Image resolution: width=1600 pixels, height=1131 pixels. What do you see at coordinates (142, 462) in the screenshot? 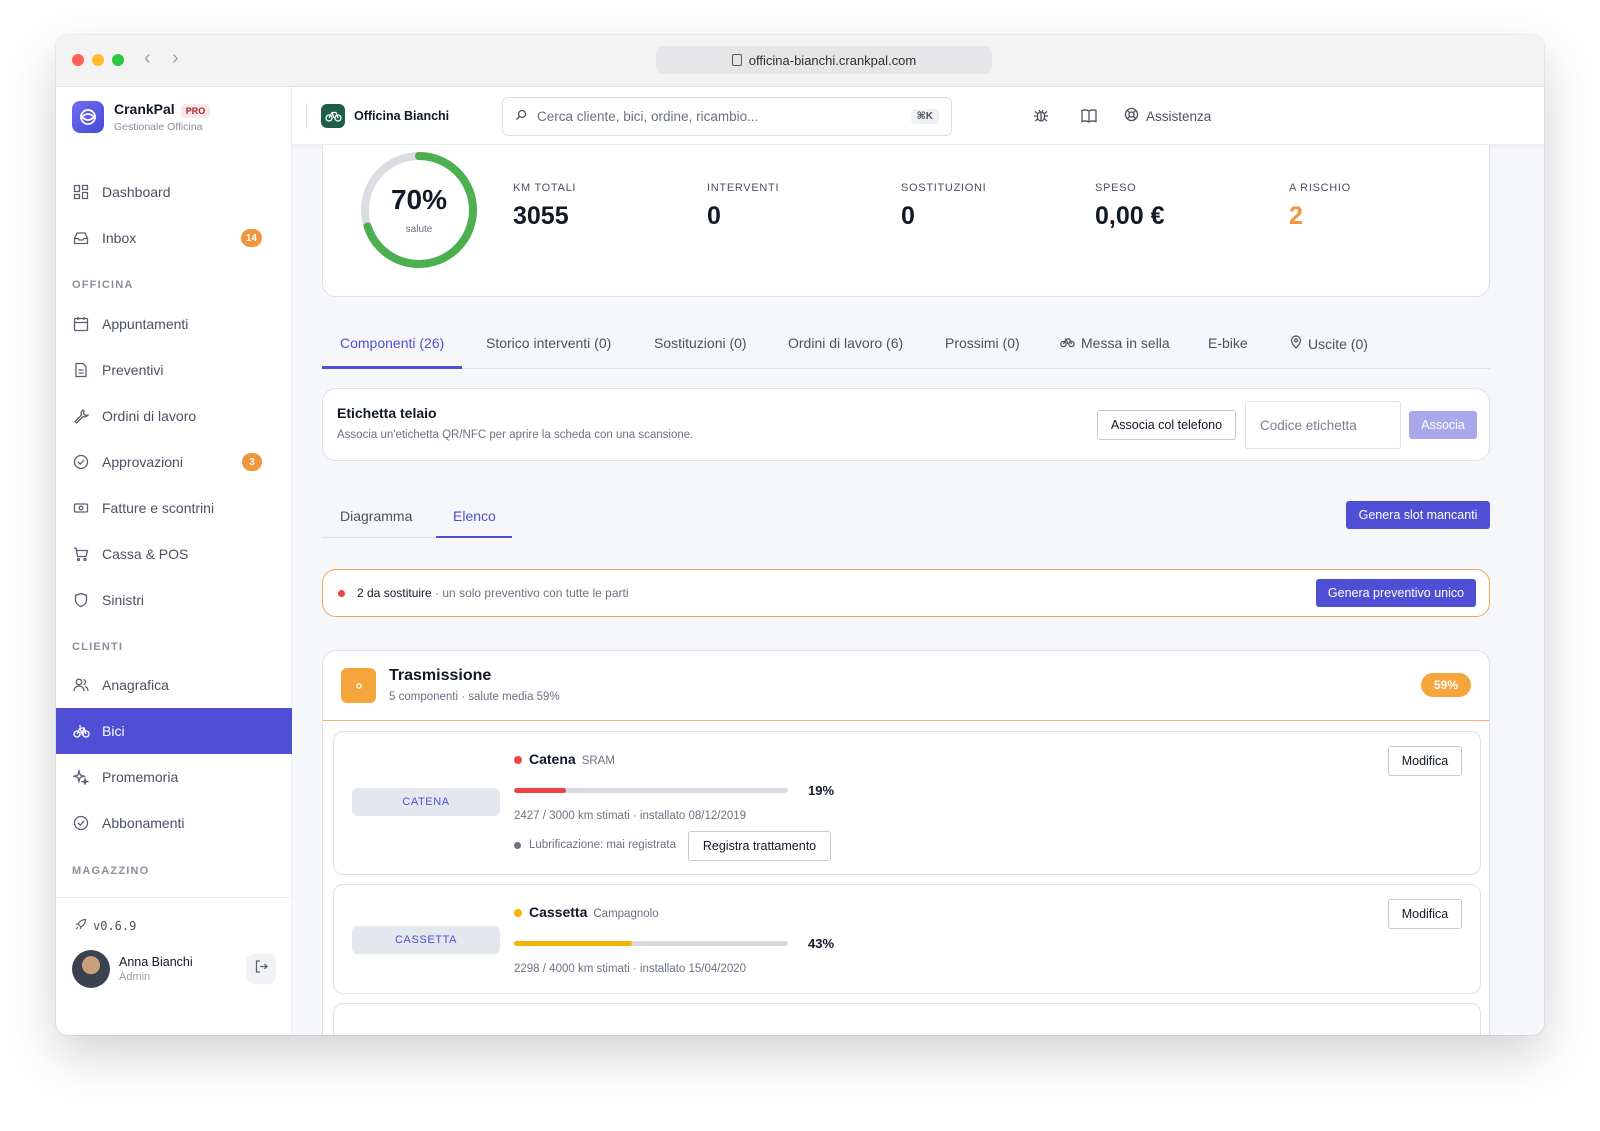
I see `sidebar-item-label: Approvazioni` at bounding box center [142, 462].